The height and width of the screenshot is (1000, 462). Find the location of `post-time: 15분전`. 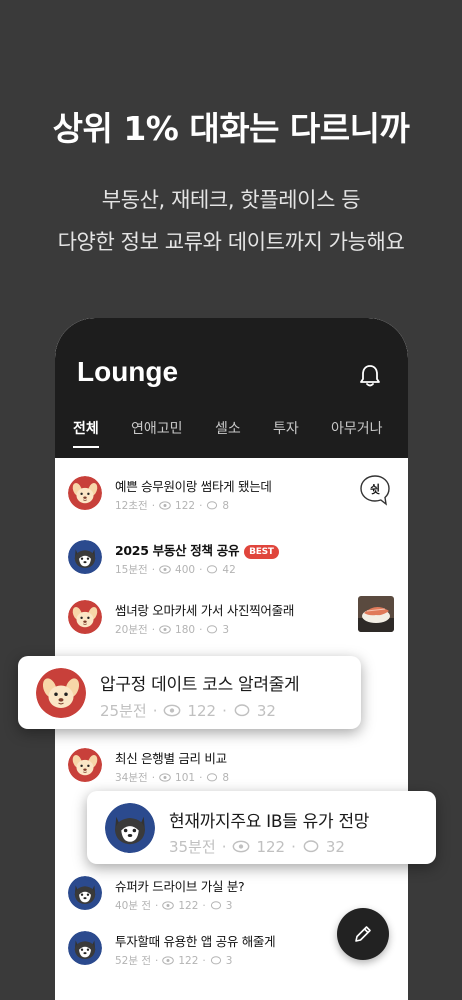

post-time: 15분전 is located at coordinates (131, 570).